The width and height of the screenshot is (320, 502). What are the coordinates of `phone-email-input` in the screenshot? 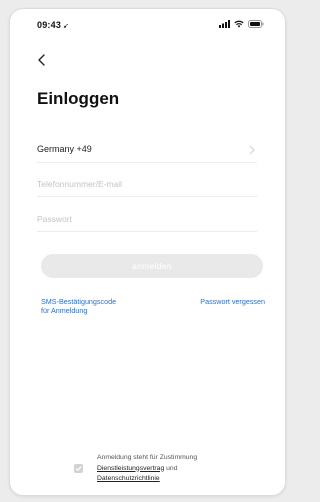 It's located at (147, 183).